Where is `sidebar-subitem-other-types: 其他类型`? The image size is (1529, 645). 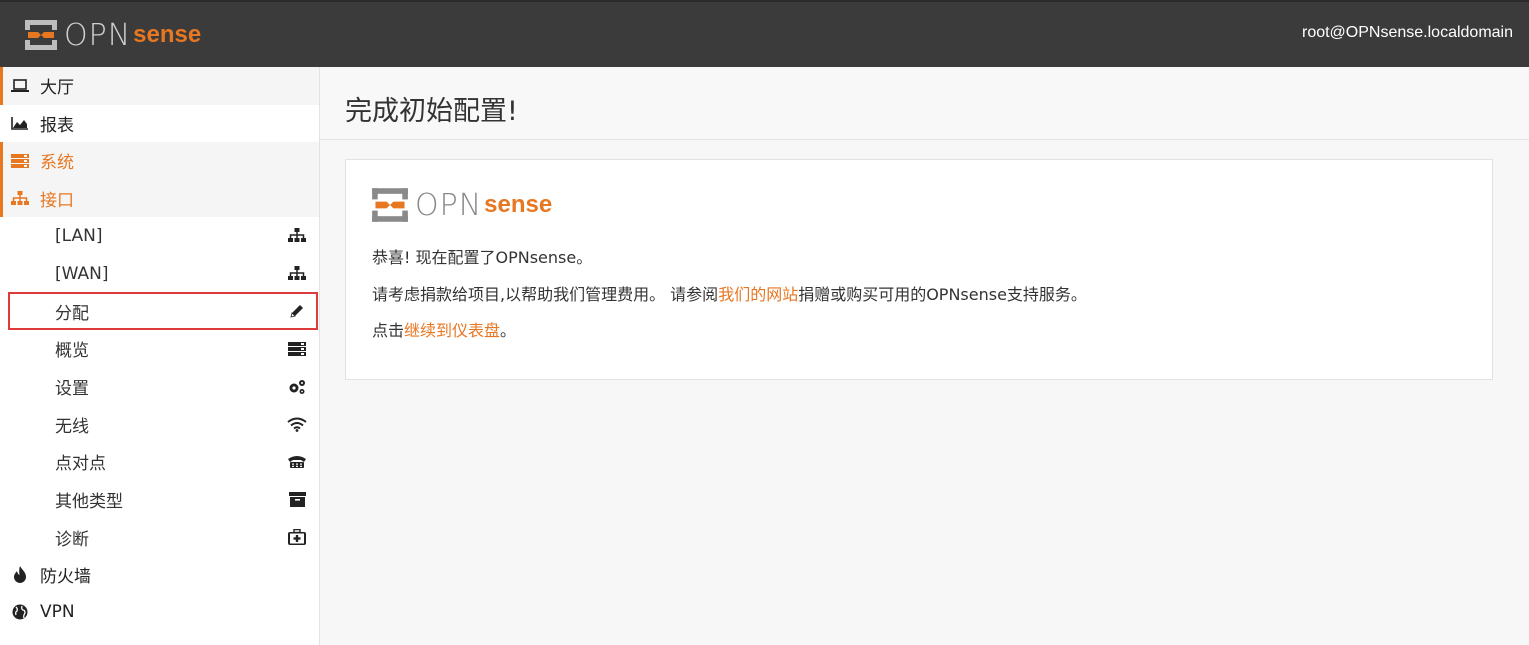 sidebar-subitem-other-types: 其他类型 is located at coordinates (159, 500).